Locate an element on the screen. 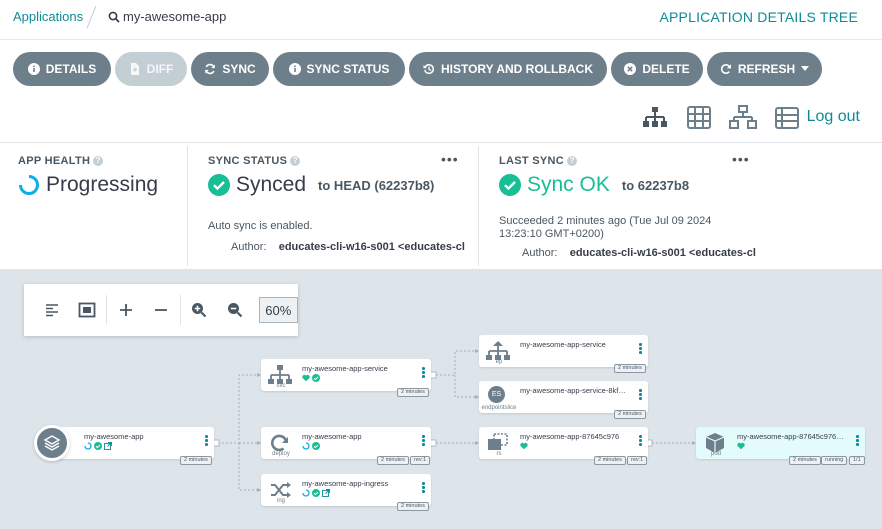  zoom-in-icon is located at coordinates (199, 310).